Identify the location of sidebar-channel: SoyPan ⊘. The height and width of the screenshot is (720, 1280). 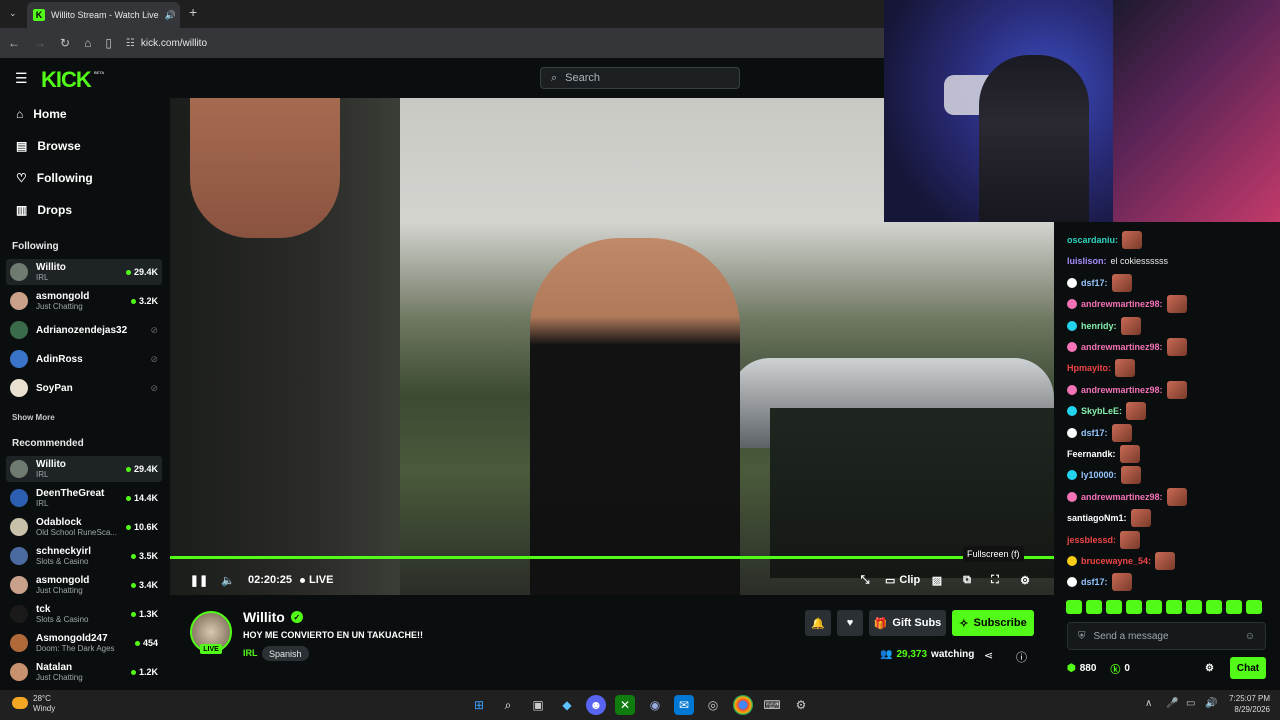
(84, 388).